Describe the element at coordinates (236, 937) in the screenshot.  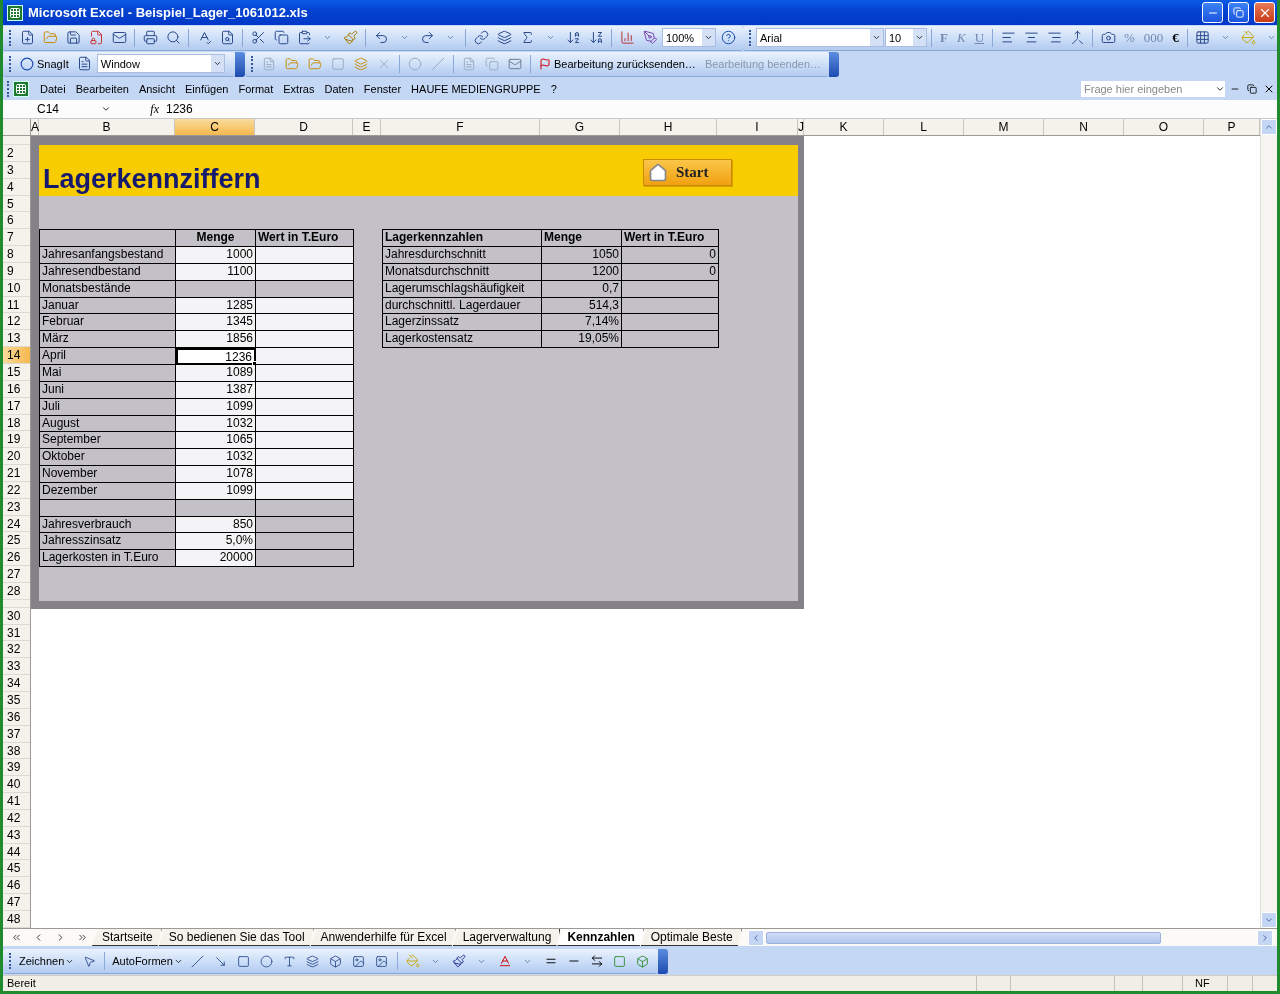
I see `sheet-tab: So bedienen Sie das Tool` at that location.